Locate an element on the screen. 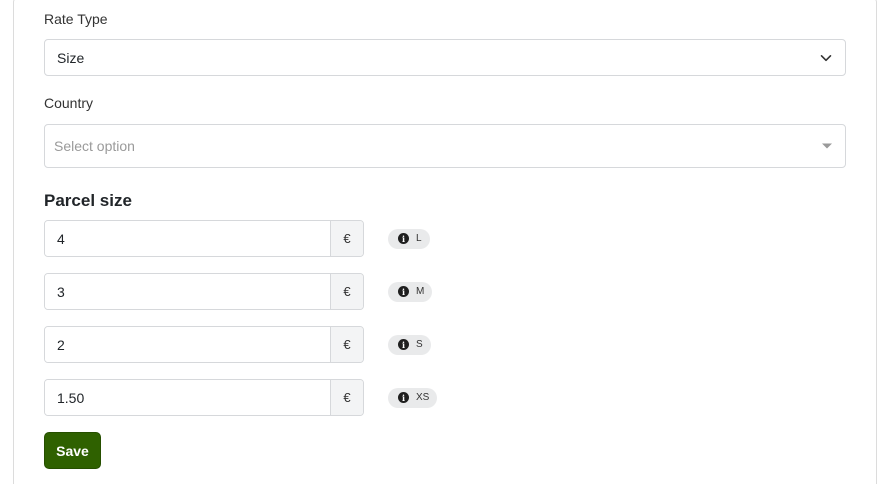  size-badge-m: i M is located at coordinates (410, 291).